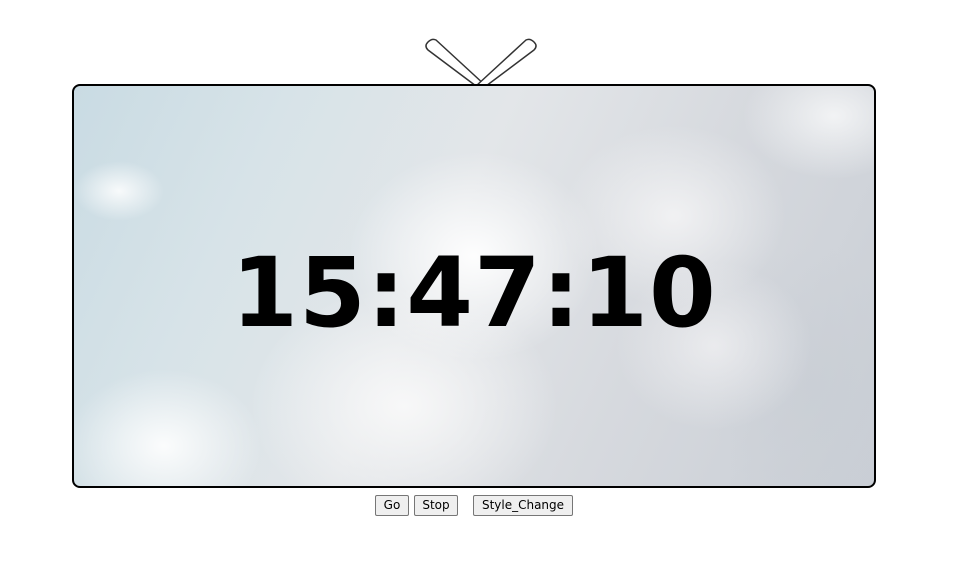 The image size is (969, 563). I want to click on go-button: Go, so click(392, 505).